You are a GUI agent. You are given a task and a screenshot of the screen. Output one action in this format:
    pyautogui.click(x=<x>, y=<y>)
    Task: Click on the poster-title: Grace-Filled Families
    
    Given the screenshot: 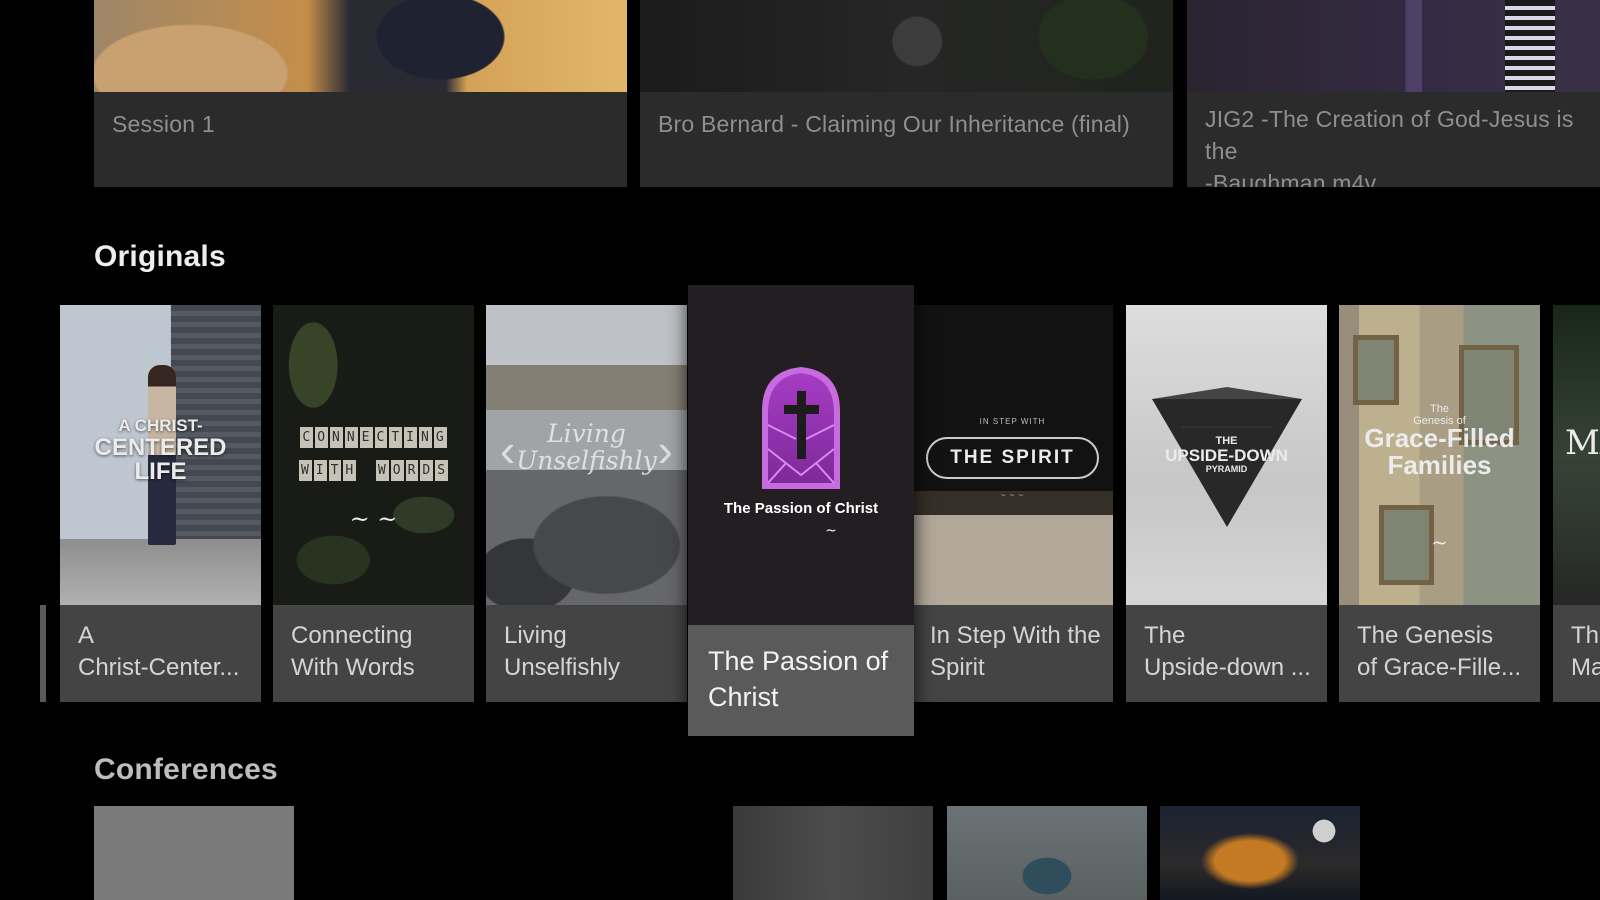 What is the action you would take?
    pyautogui.click(x=1439, y=452)
    